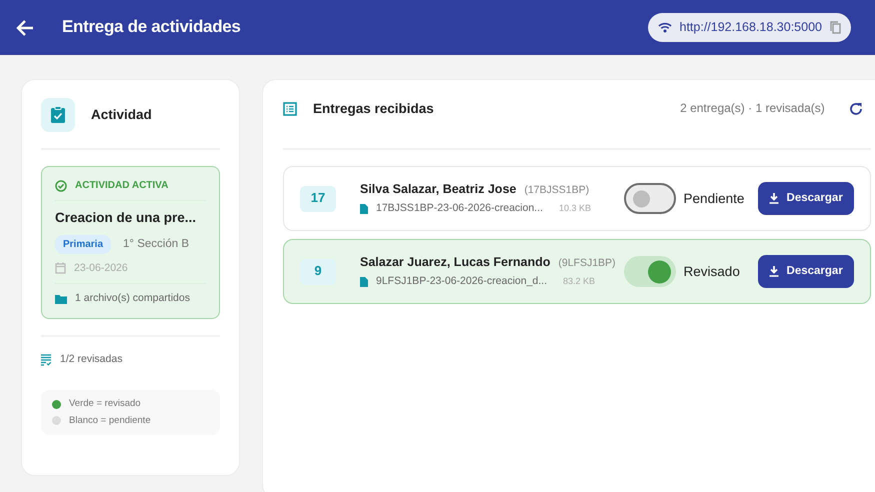 Image resolution: width=875 pixels, height=492 pixels. I want to click on student-number: 9, so click(318, 271).